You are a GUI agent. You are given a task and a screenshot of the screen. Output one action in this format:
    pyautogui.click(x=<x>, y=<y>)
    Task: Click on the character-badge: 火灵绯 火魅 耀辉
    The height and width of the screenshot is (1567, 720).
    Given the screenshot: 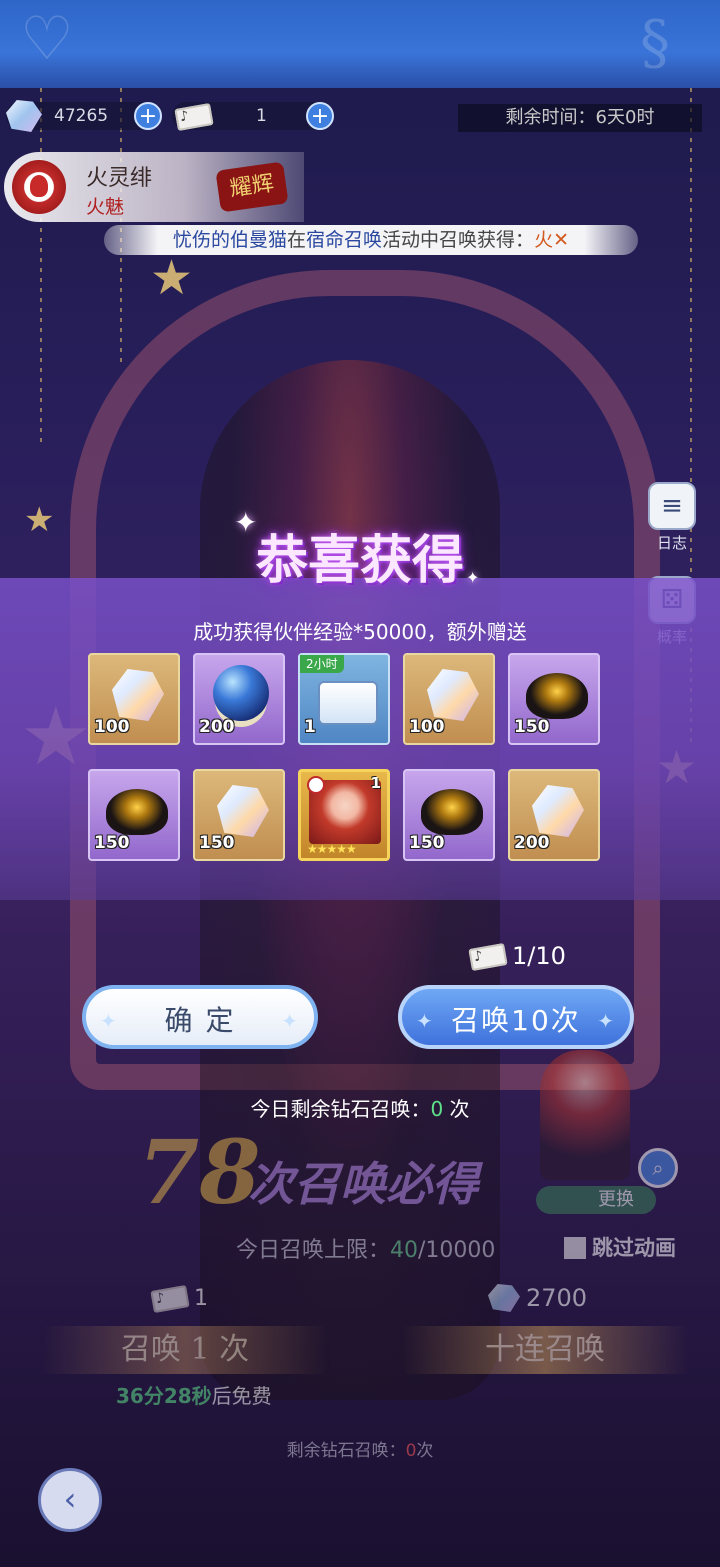 What is the action you would take?
    pyautogui.click(x=154, y=187)
    